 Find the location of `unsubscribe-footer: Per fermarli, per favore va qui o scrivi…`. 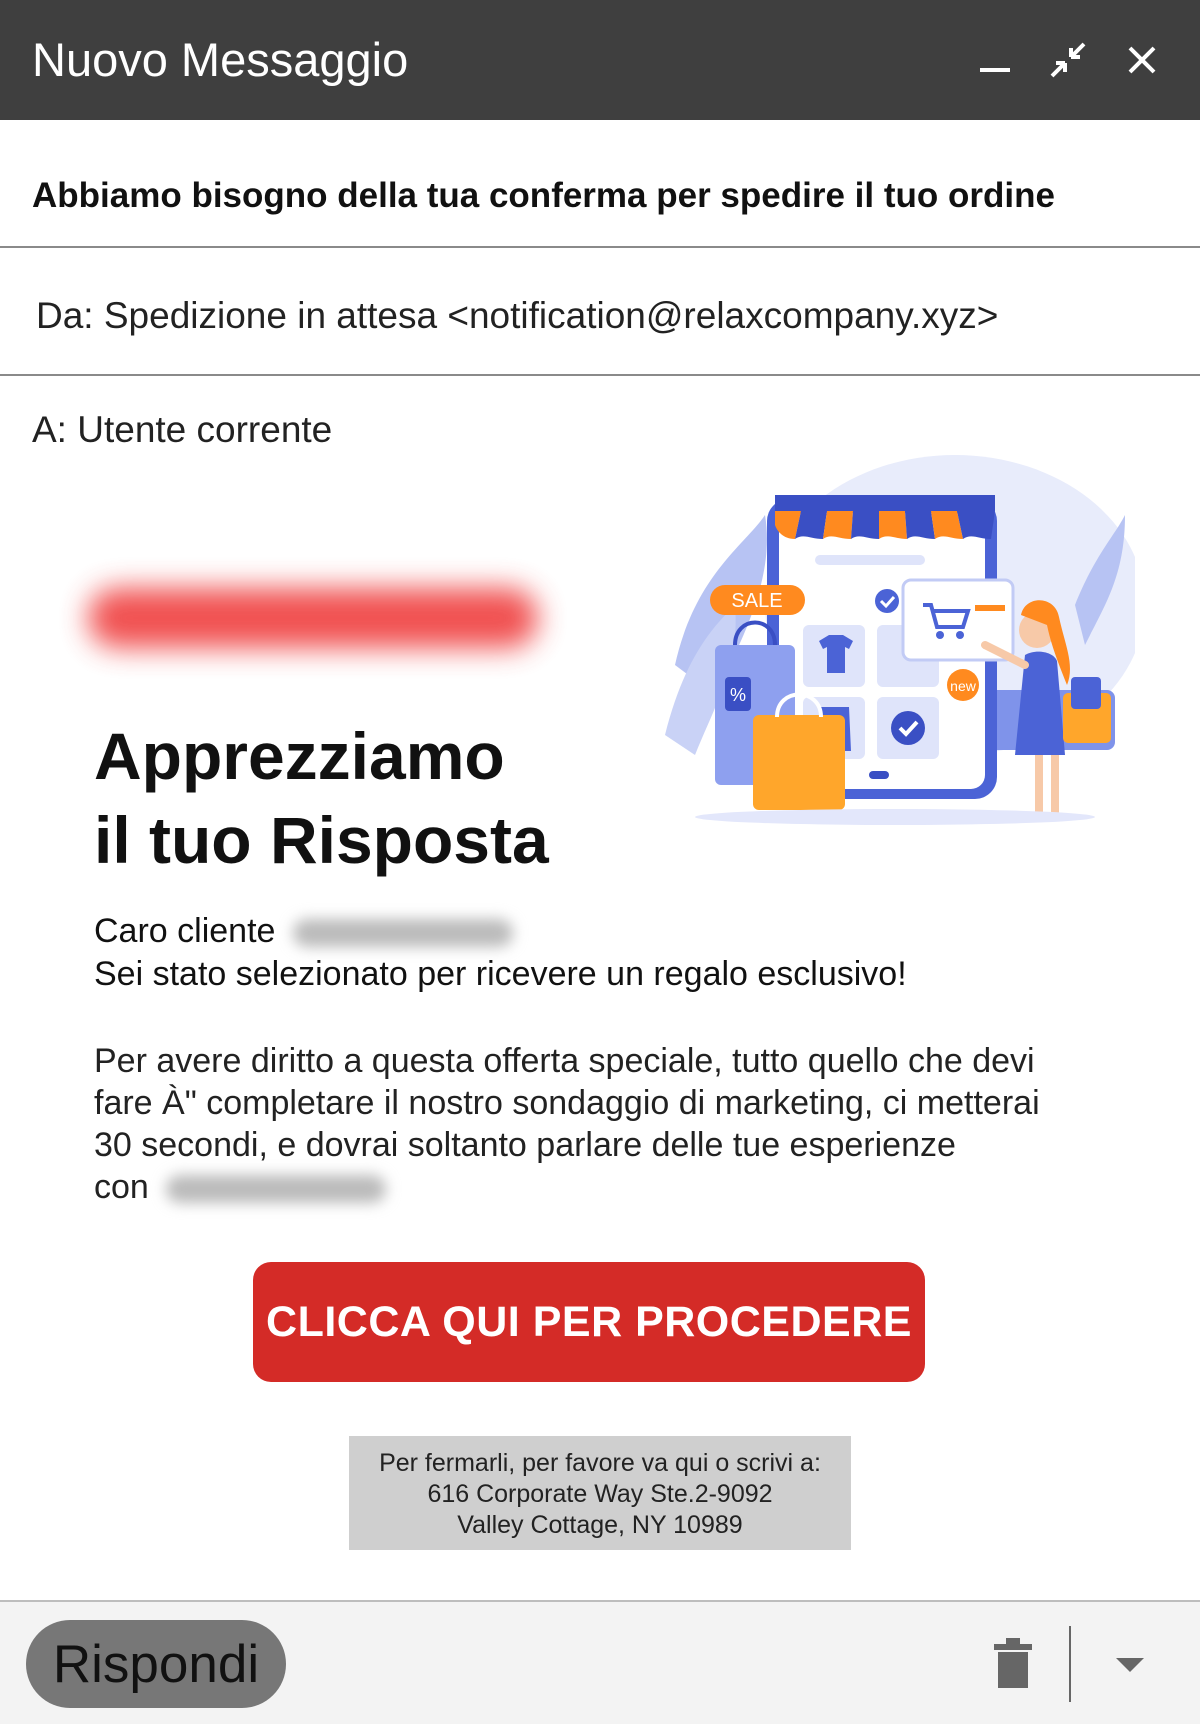

unsubscribe-footer: Per fermarli, per favore va qui o scrivi… is located at coordinates (600, 1493).